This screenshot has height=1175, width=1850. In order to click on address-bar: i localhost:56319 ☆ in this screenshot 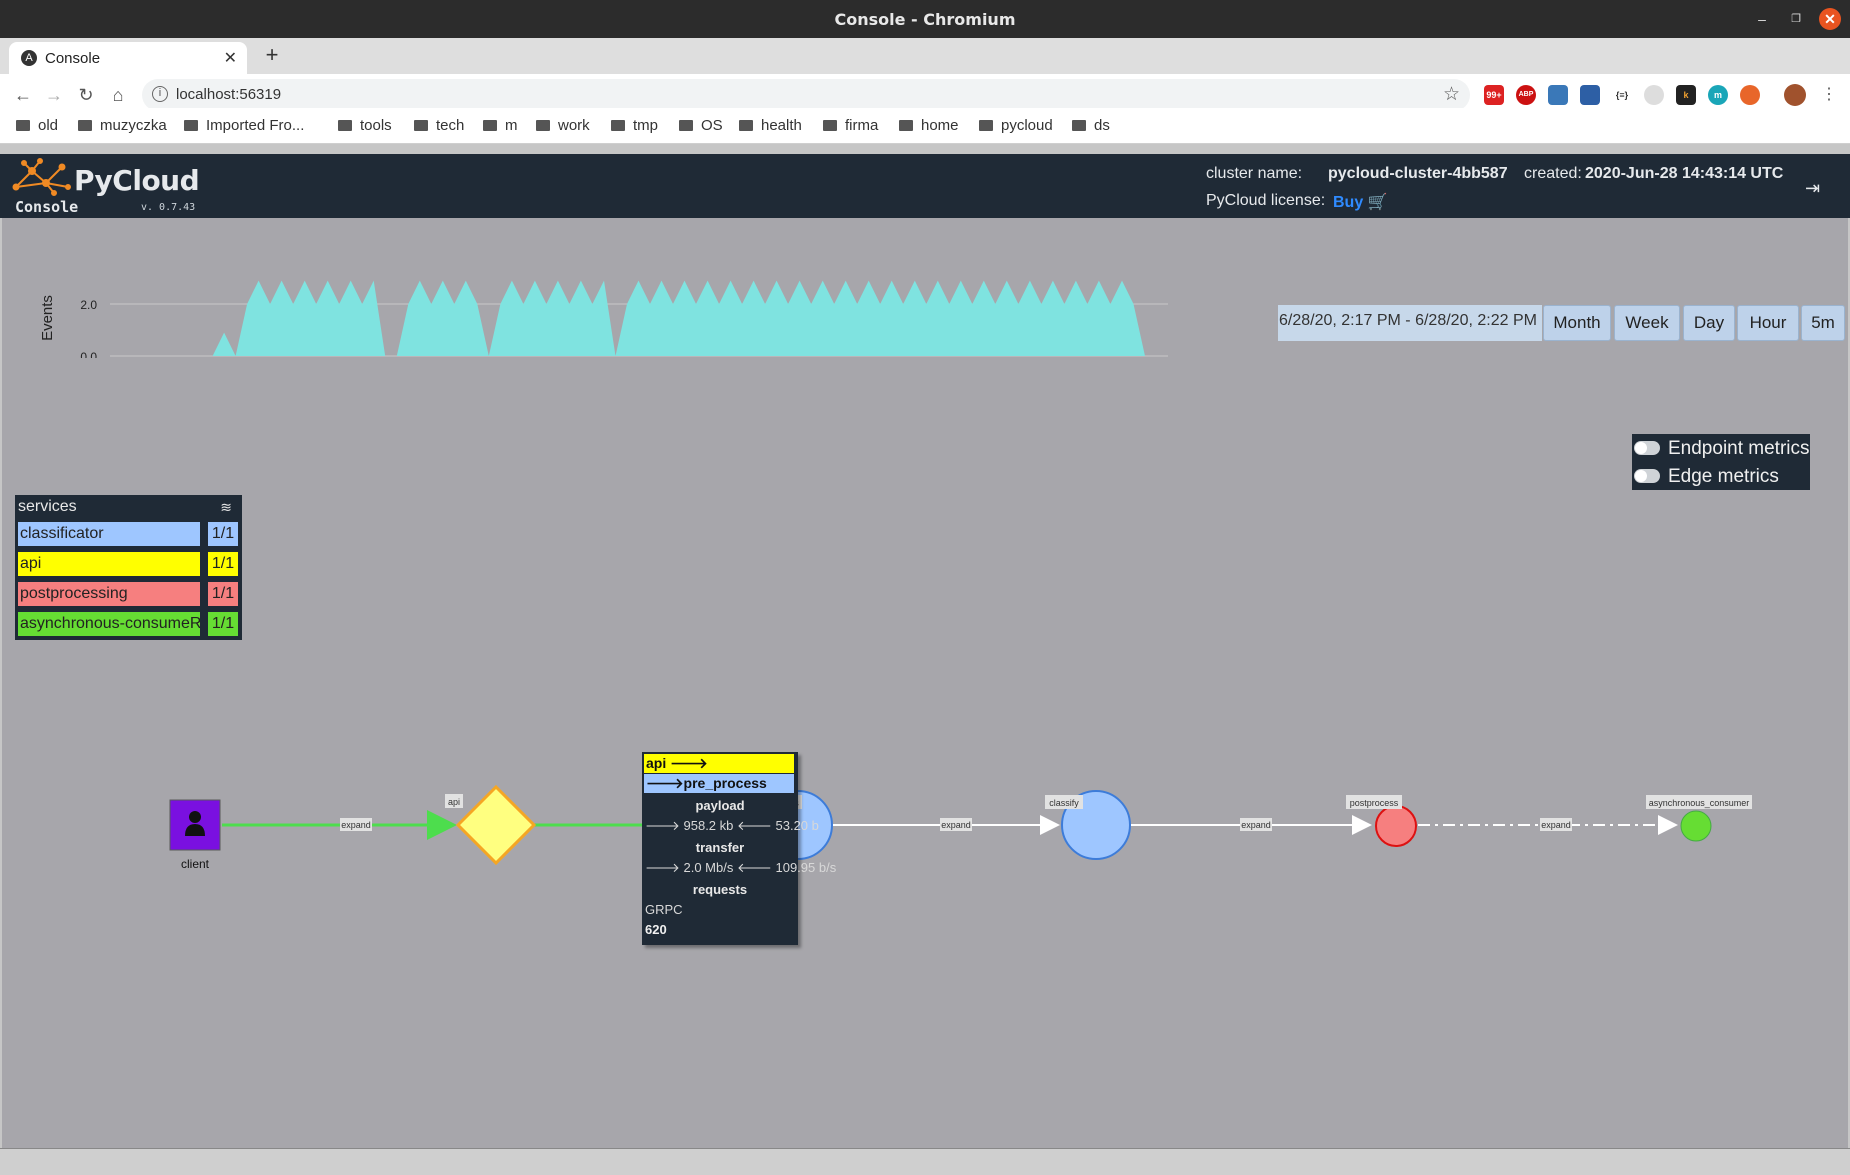, I will do `click(806, 95)`.